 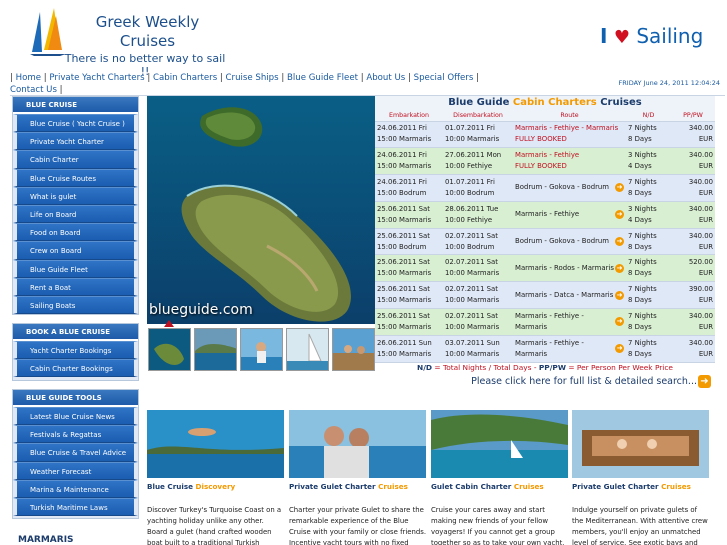 What do you see at coordinates (46, 540) in the screenshot?
I see `marmaris-logo: MARMARIS` at bounding box center [46, 540].